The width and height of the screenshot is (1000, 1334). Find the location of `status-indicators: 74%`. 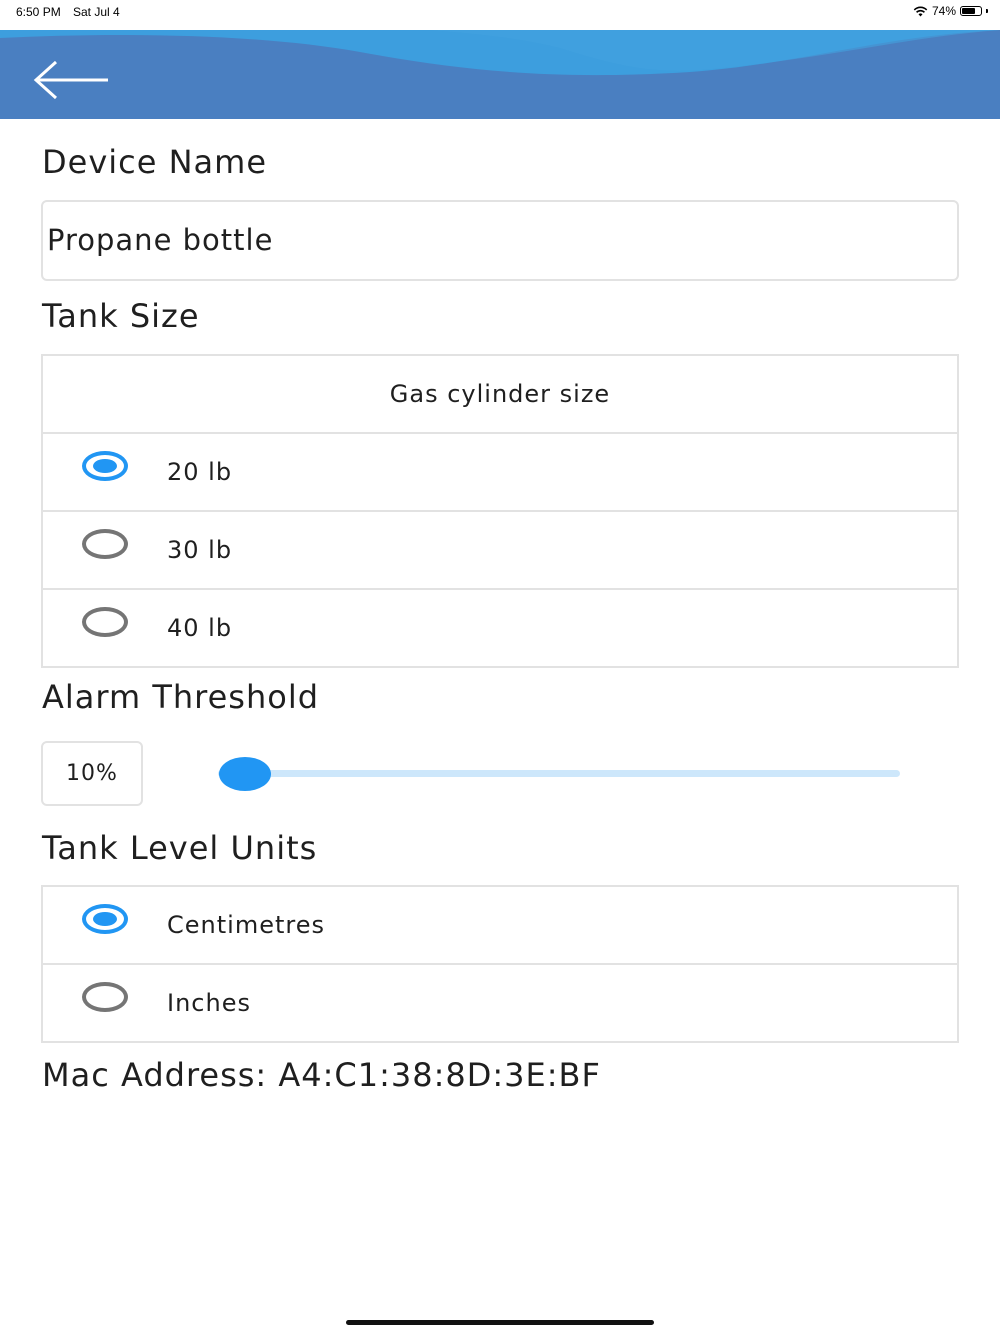

status-indicators: 74% is located at coordinates (950, 11).